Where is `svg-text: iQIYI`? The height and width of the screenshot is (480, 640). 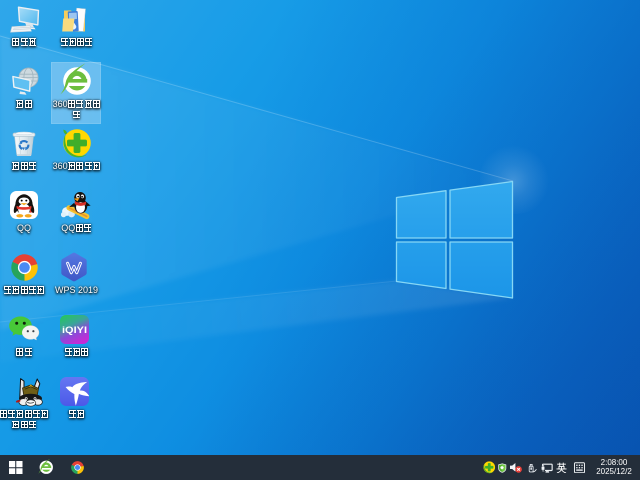 svg-text: iQIYI is located at coordinates (74, 330).